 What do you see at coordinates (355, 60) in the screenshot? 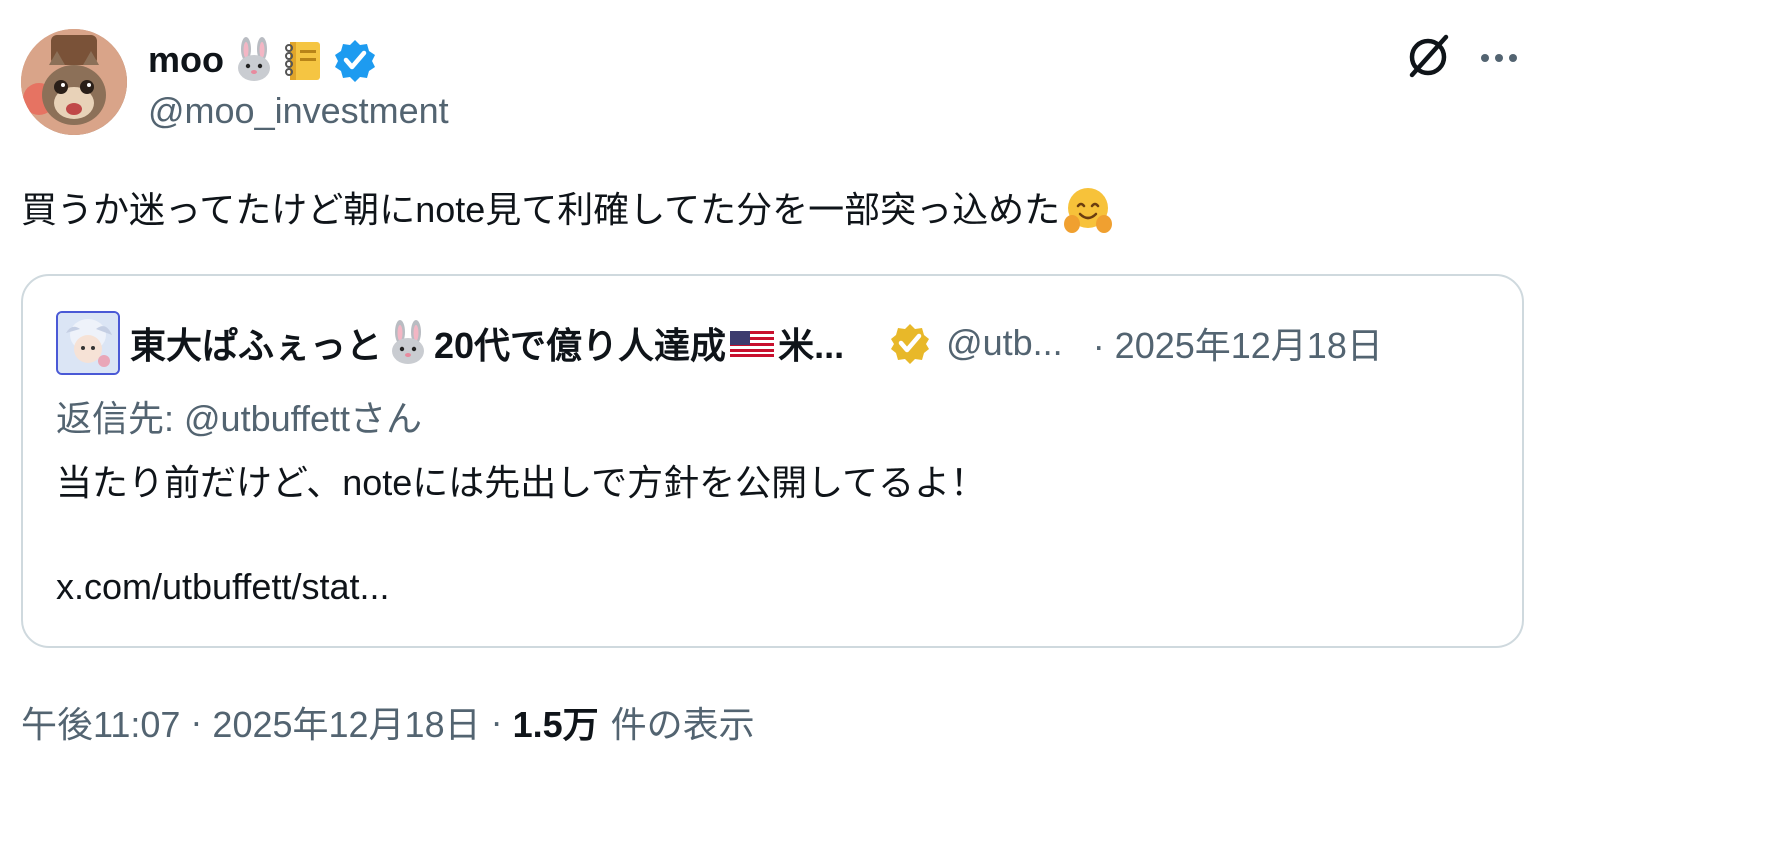
I see `verified-badge-icon` at bounding box center [355, 60].